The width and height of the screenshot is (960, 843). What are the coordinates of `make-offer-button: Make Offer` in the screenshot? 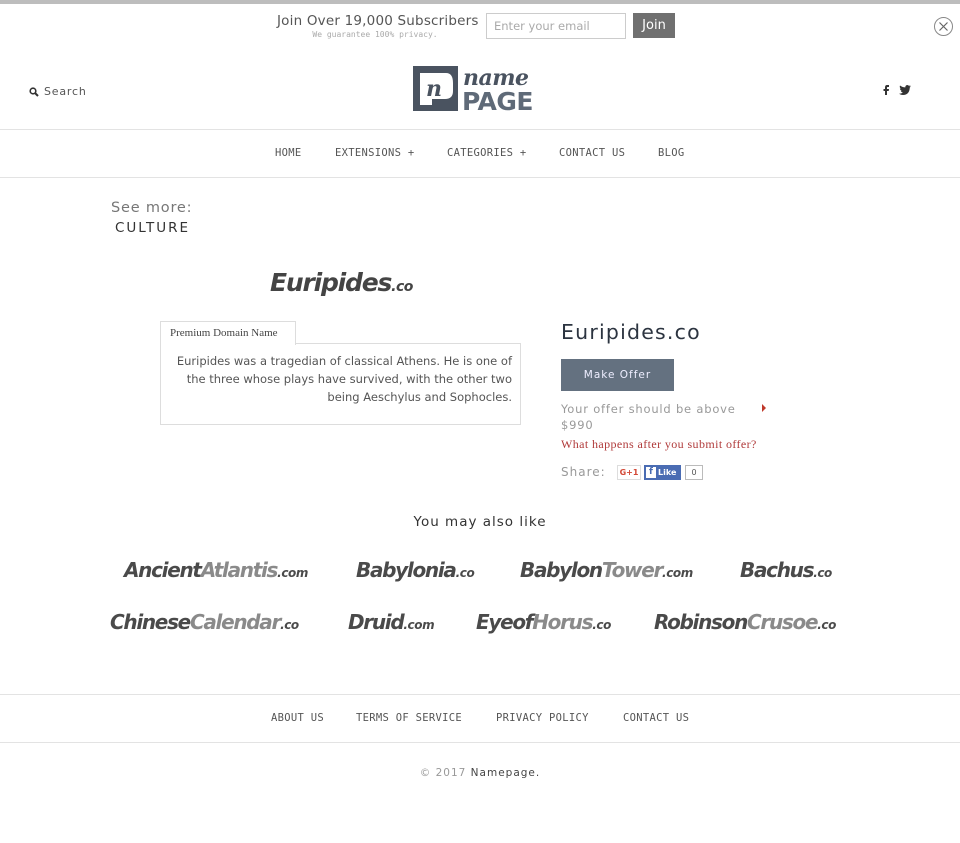 It's located at (617, 375).